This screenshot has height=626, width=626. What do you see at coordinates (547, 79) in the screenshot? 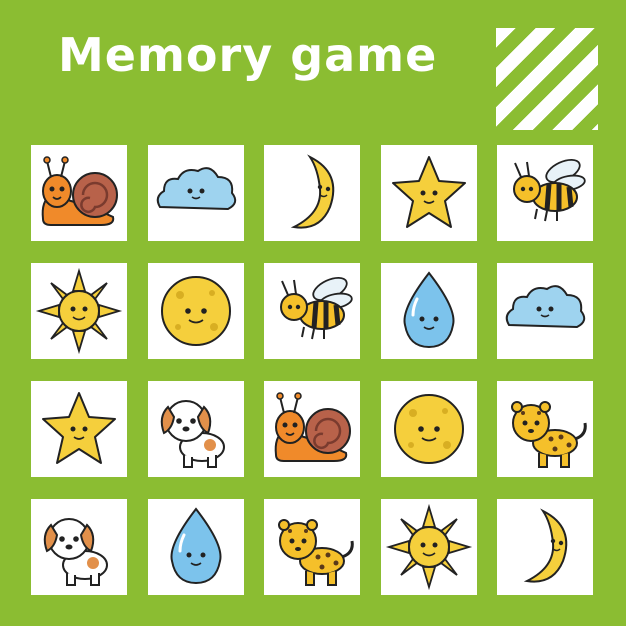
I see `striped-corner-decoration` at bounding box center [547, 79].